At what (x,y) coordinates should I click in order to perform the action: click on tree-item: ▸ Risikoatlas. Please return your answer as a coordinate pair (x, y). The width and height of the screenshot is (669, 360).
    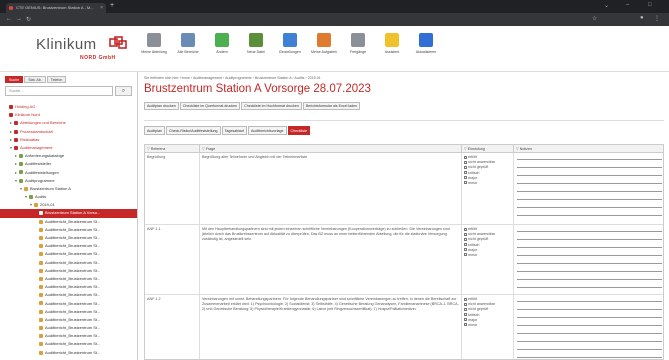
    Looking at the image, I should click on (68, 140).